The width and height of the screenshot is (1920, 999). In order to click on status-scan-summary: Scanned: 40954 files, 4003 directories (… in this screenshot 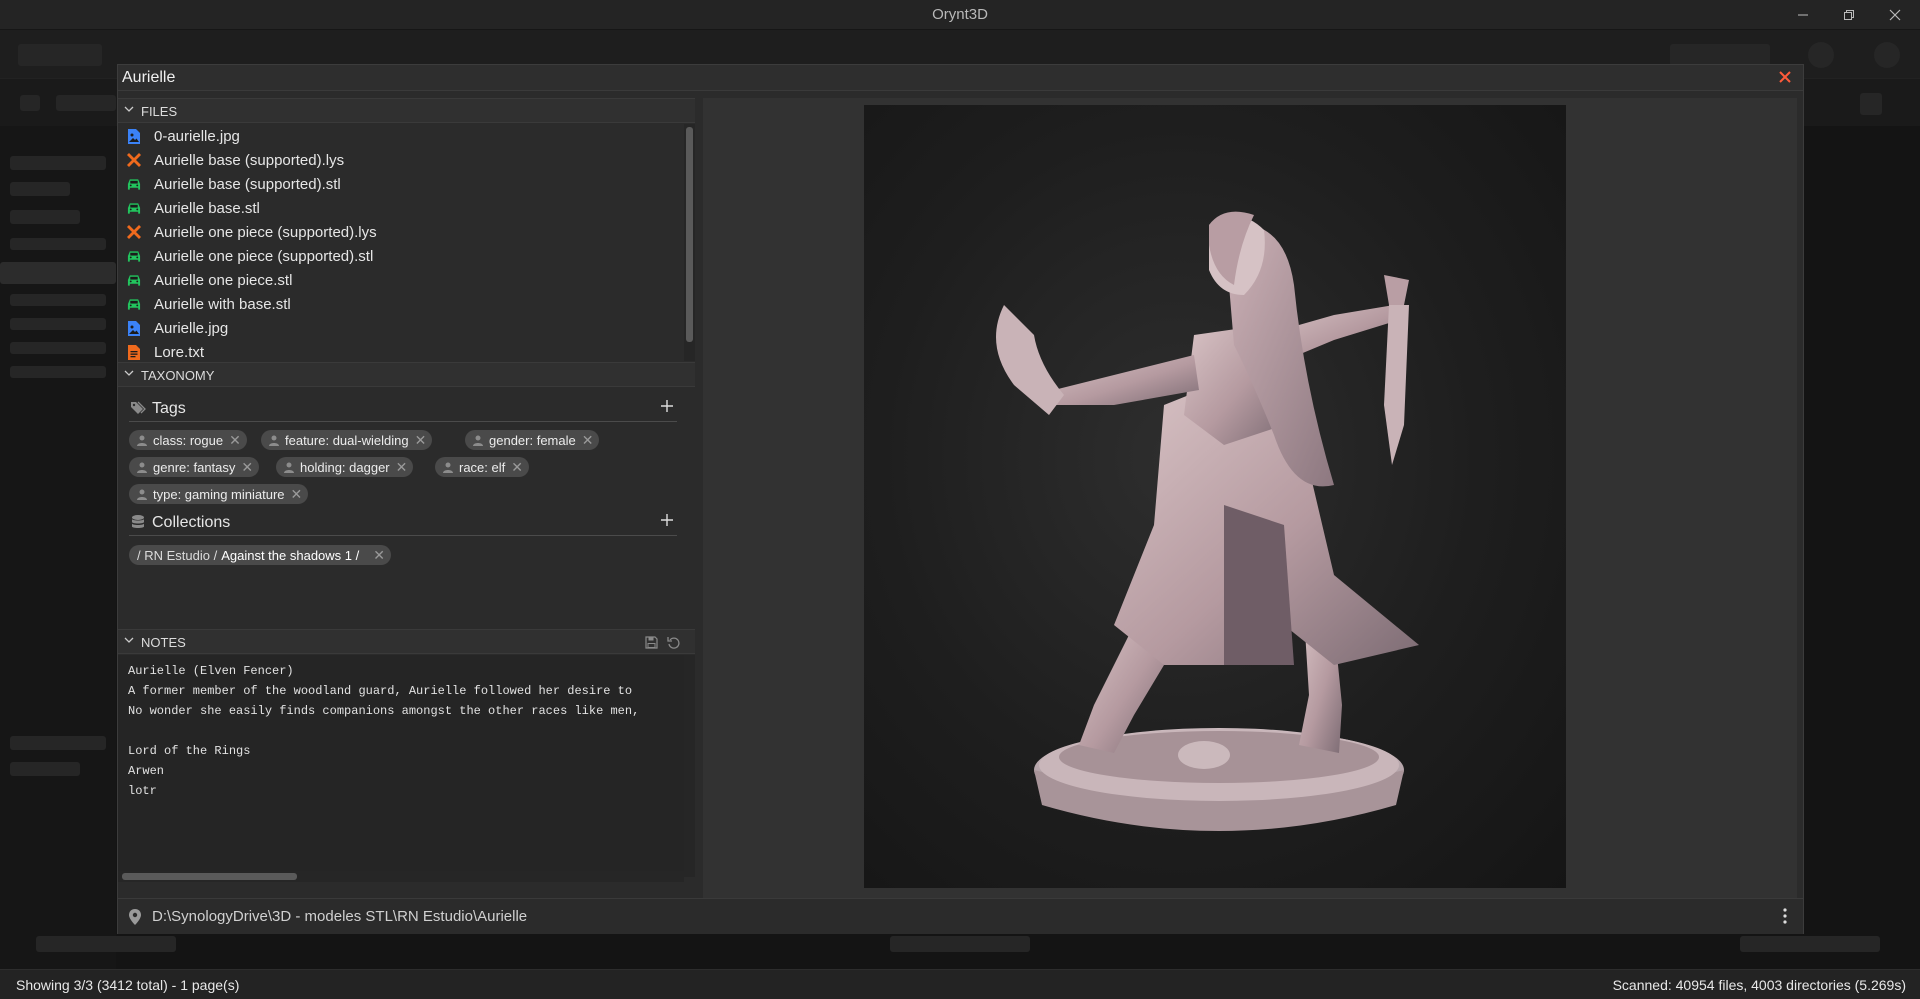, I will do `click(1759, 985)`.